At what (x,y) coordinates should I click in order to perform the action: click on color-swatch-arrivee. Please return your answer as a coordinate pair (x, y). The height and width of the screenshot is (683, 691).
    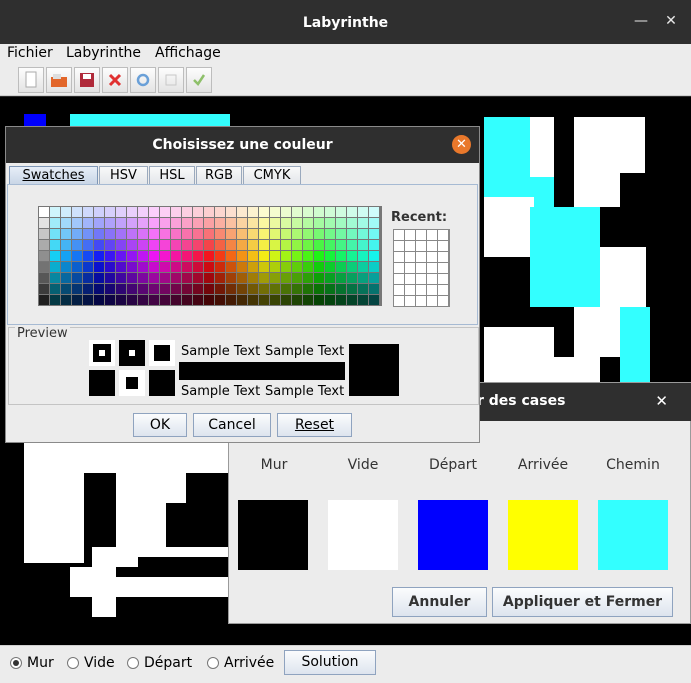
    Looking at the image, I should click on (543, 535).